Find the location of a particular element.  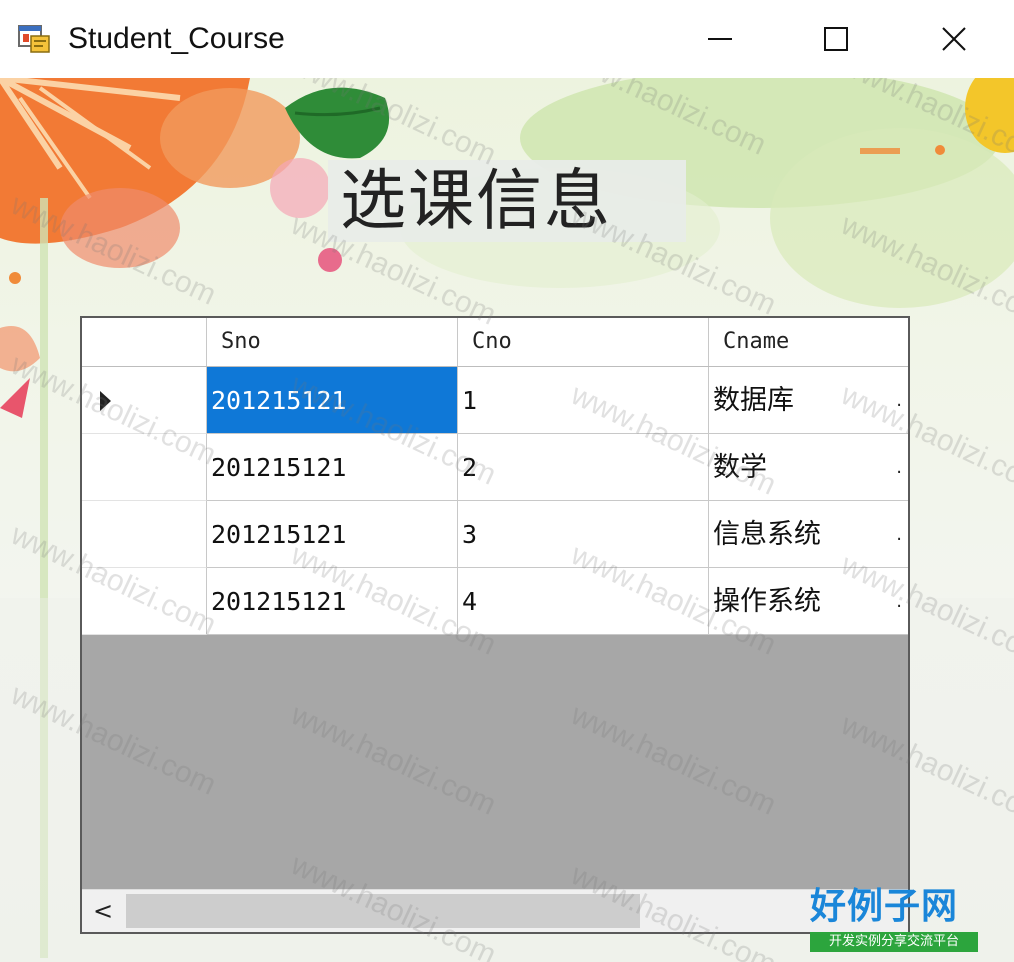

site-logo: 好例子网 开发实例分享交流平台 is located at coordinates (892, 920).